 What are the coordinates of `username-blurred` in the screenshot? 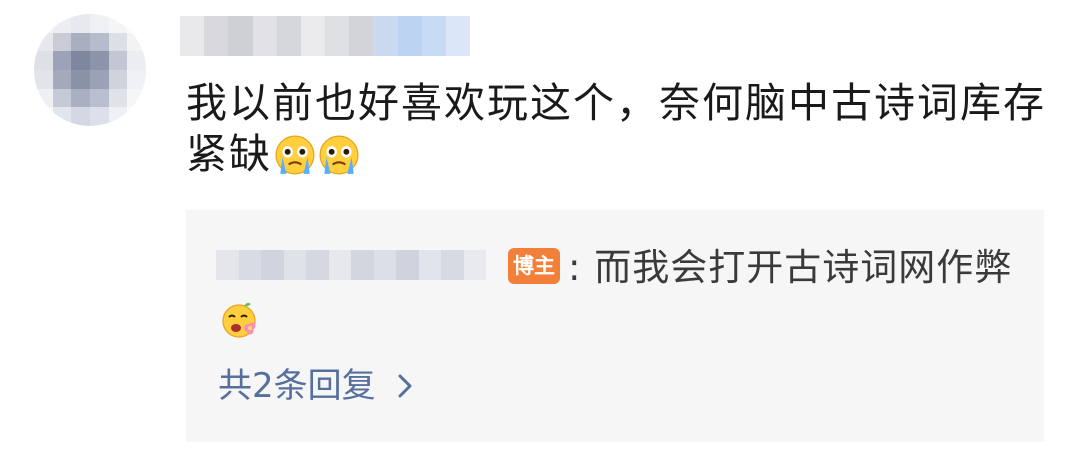 It's located at (325, 36).